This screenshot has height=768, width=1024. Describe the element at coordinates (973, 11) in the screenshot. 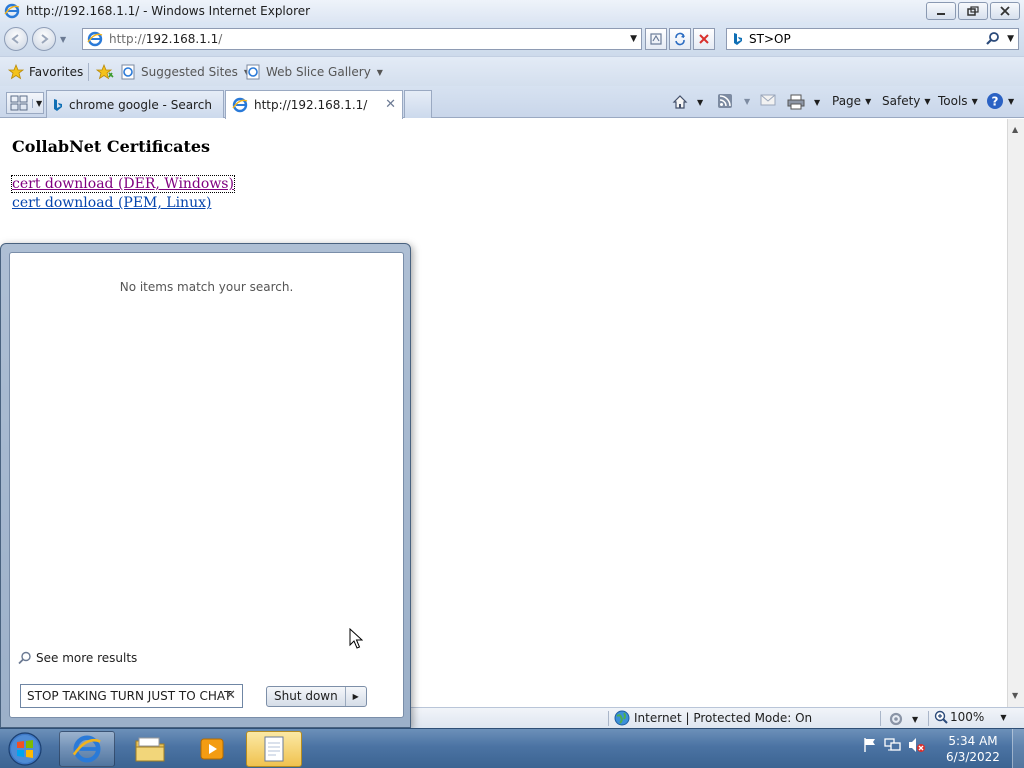

I see `restore-button` at that location.